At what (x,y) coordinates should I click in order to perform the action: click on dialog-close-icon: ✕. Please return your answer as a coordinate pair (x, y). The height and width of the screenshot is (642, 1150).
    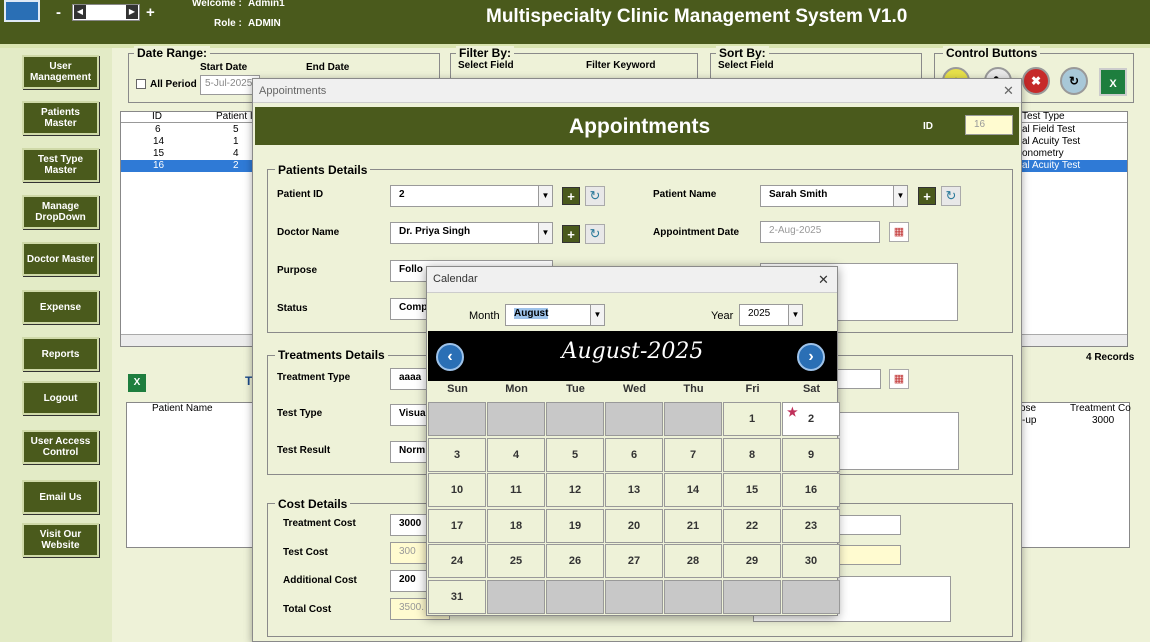
    Looking at the image, I should click on (1008, 91).